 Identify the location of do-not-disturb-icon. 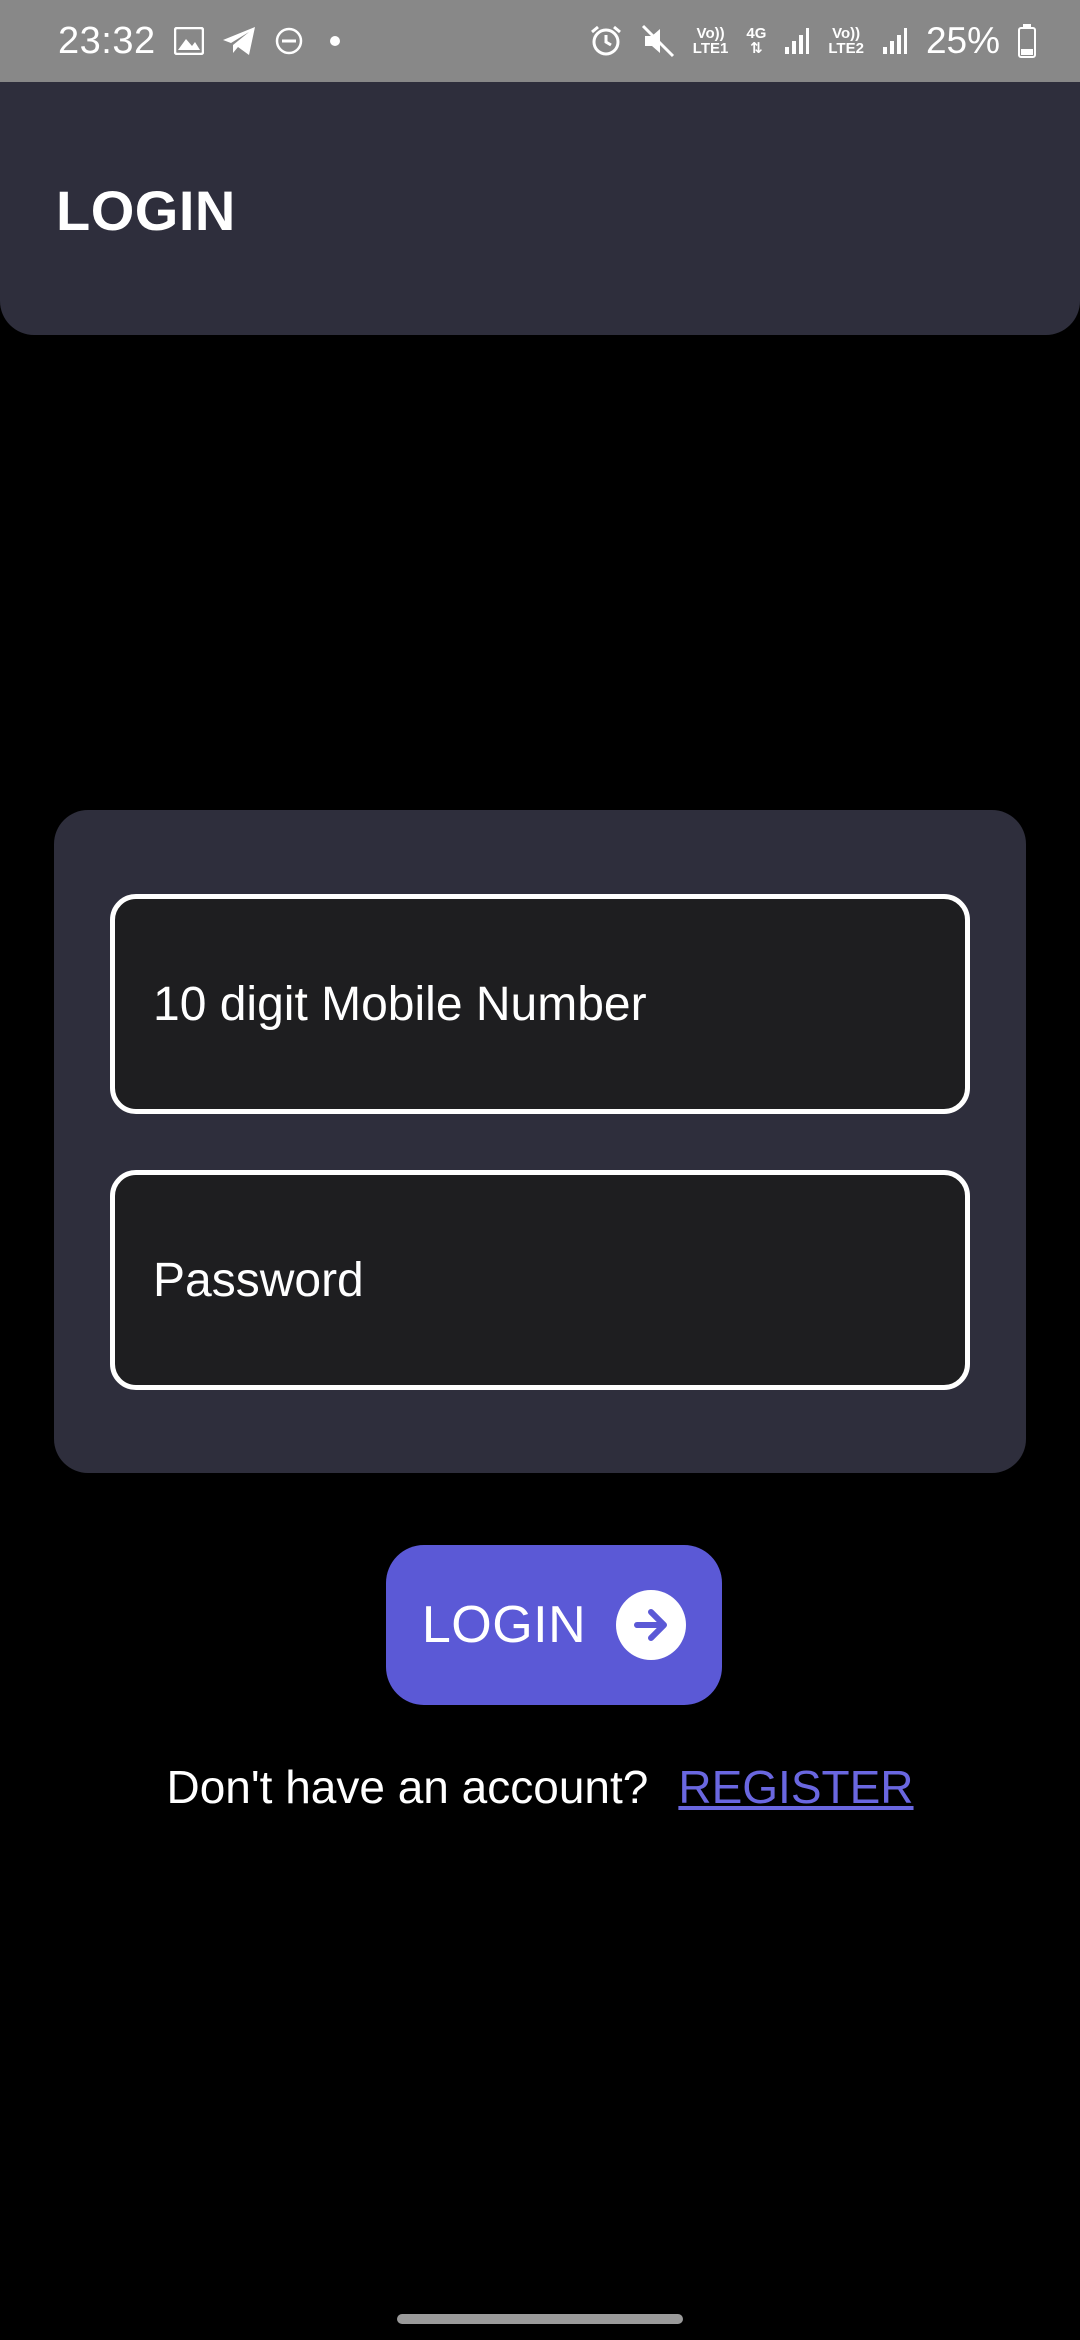
(289, 41).